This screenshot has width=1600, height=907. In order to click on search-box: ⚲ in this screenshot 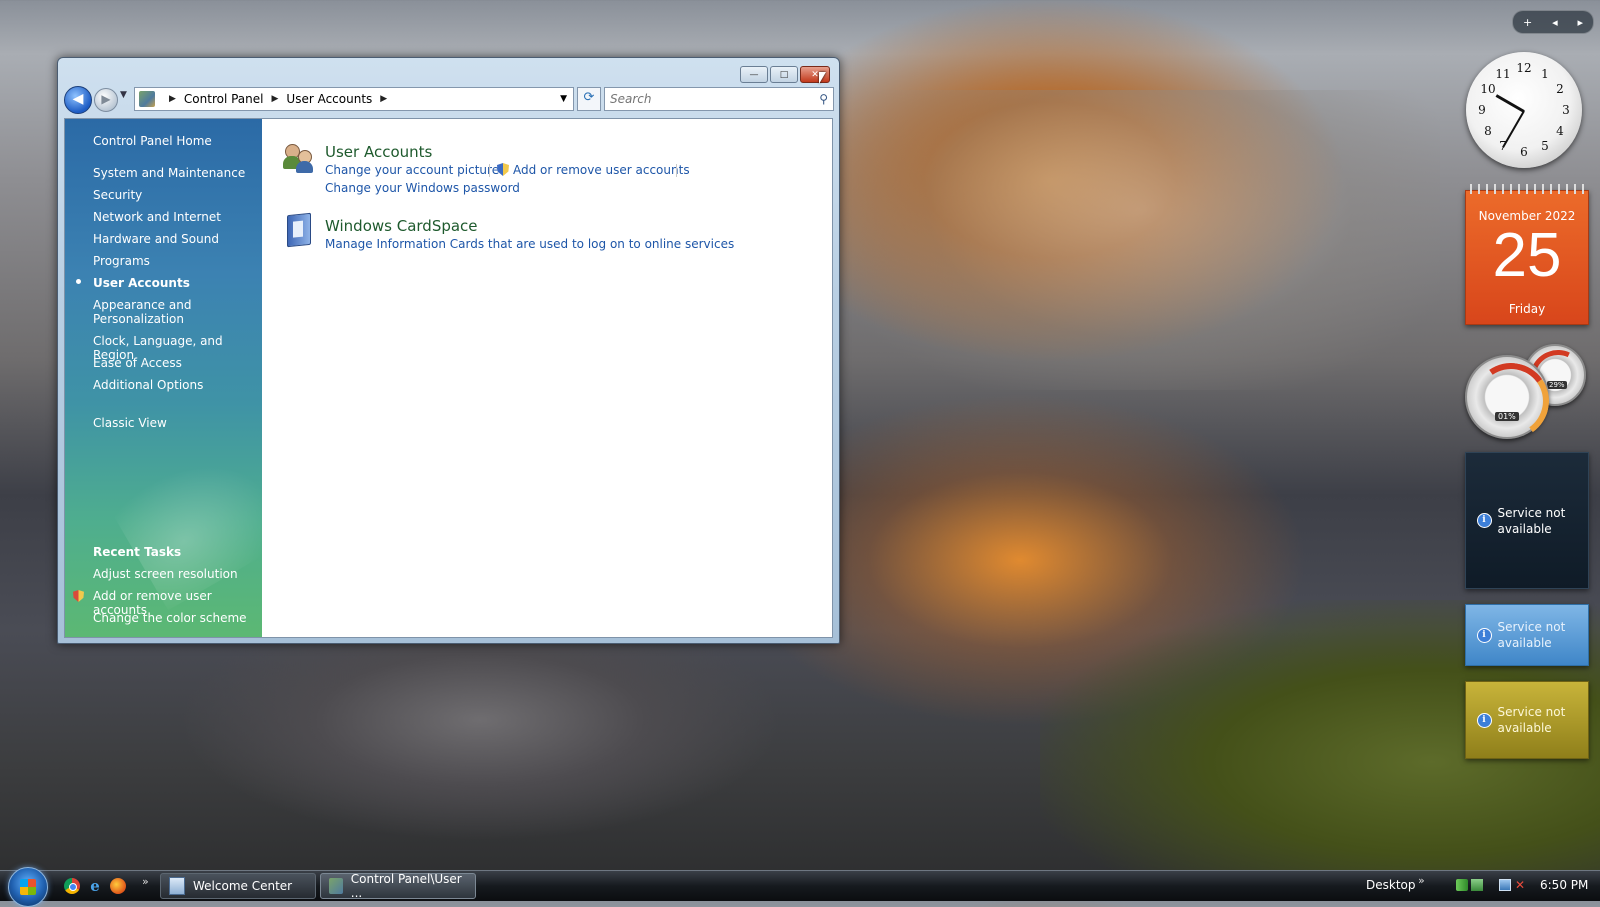, I will do `click(719, 99)`.